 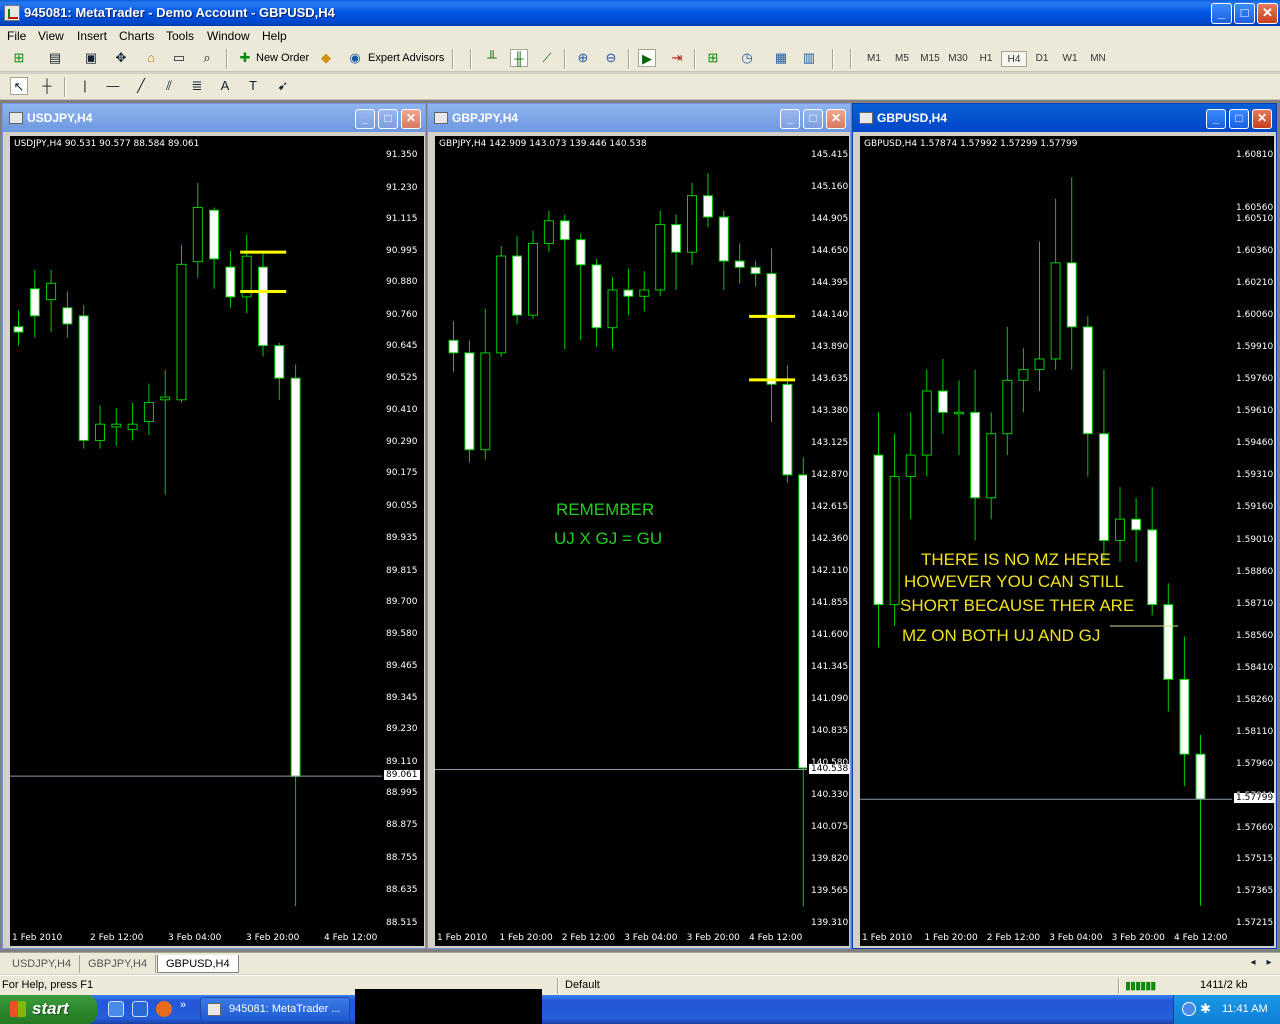 I want to click on timeframe-m15: M15, so click(x=930, y=59).